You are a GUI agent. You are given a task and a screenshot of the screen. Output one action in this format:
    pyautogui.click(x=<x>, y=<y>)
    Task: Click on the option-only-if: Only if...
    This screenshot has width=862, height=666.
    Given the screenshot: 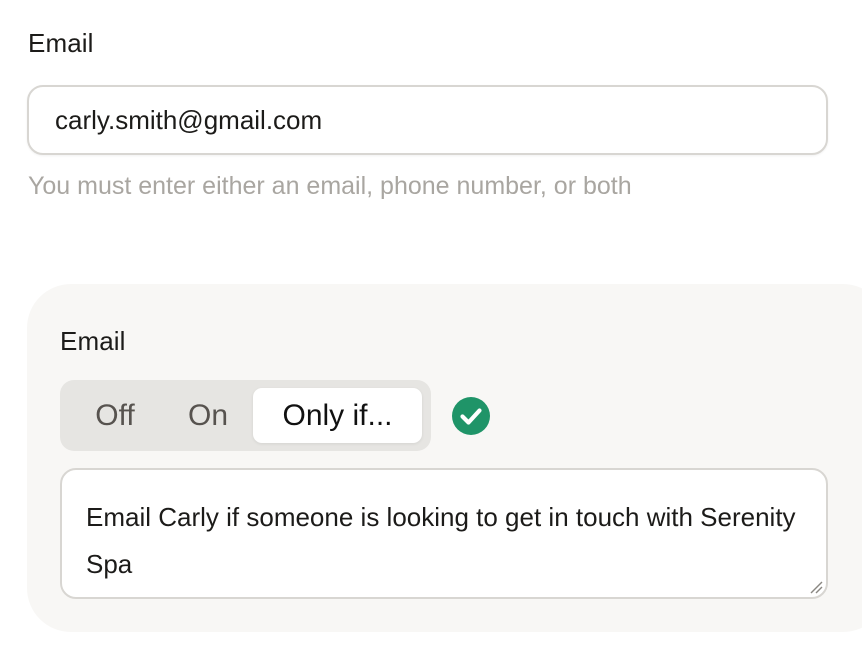 What is the action you would take?
    pyautogui.click(x=337, y=415)
    